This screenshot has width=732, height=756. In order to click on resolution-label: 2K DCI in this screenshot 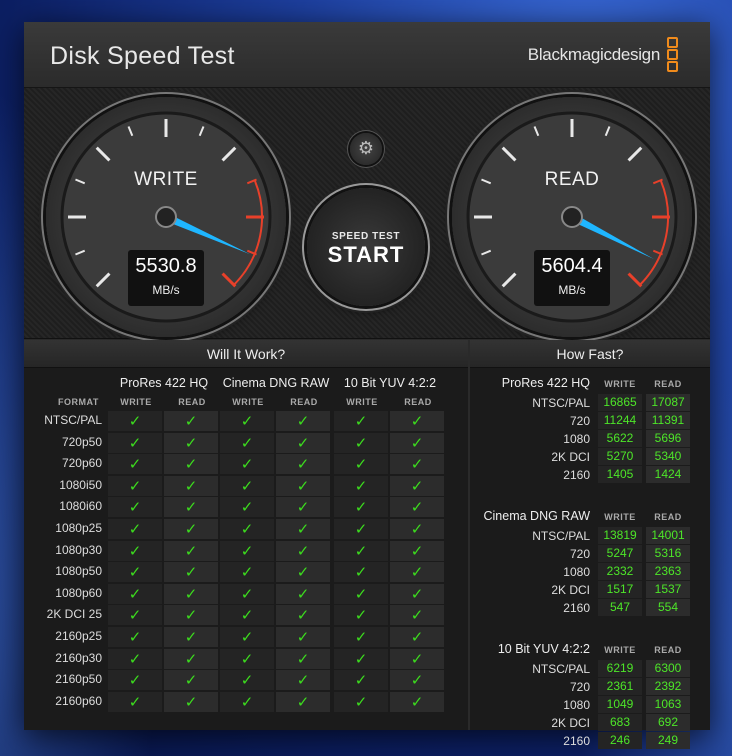, I will do `click(570, 457)`.